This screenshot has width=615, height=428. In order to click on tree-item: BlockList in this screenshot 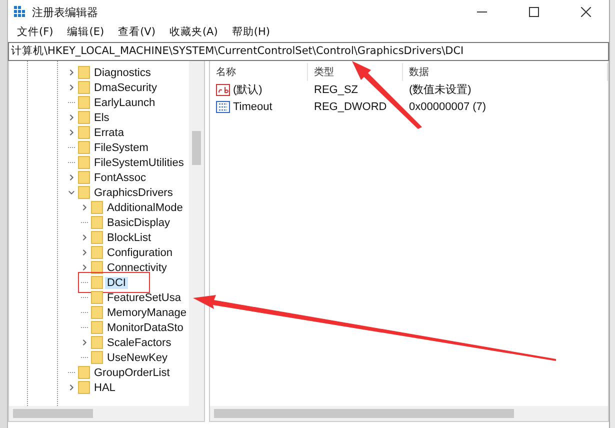, I will do `click(129, 238)`.